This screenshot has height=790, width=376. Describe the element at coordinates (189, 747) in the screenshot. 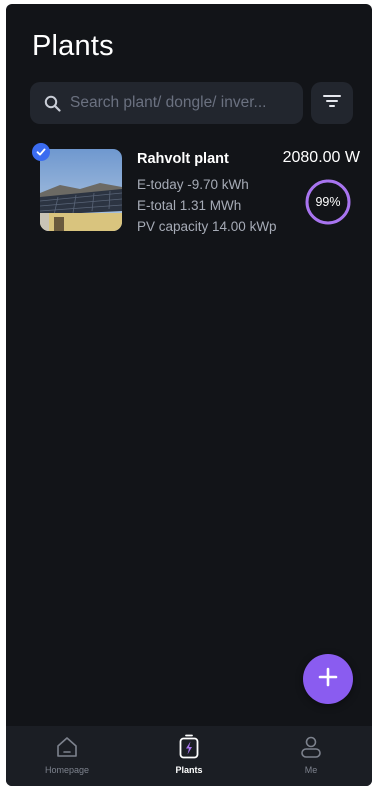

I see `plants-icon` at that location.